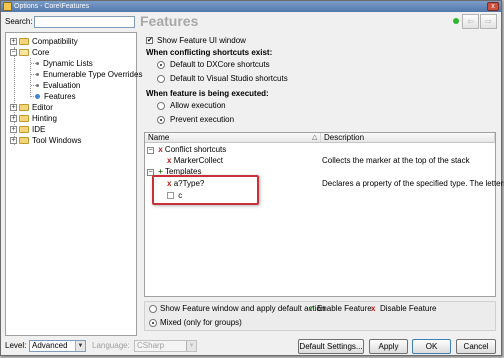  I want to click on feature-executed-heading: When feature is being executed:, so click(207, 93).